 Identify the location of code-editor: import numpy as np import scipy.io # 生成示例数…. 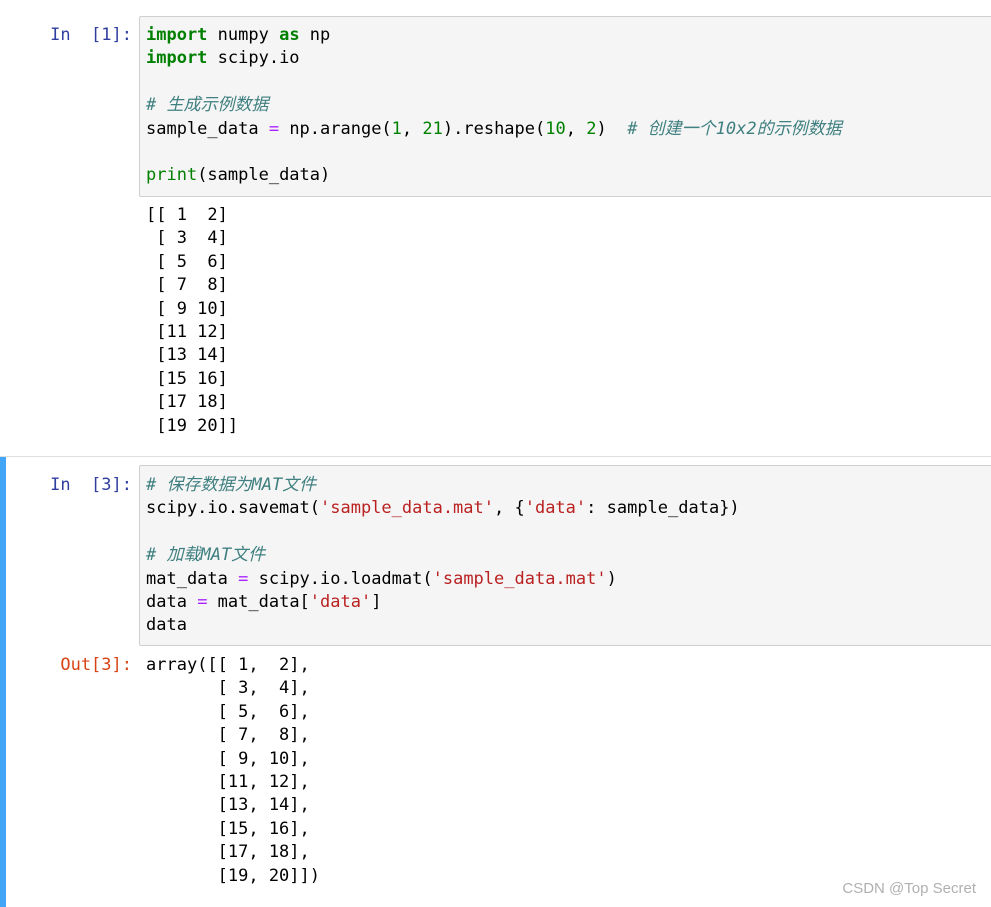
(494, 106).